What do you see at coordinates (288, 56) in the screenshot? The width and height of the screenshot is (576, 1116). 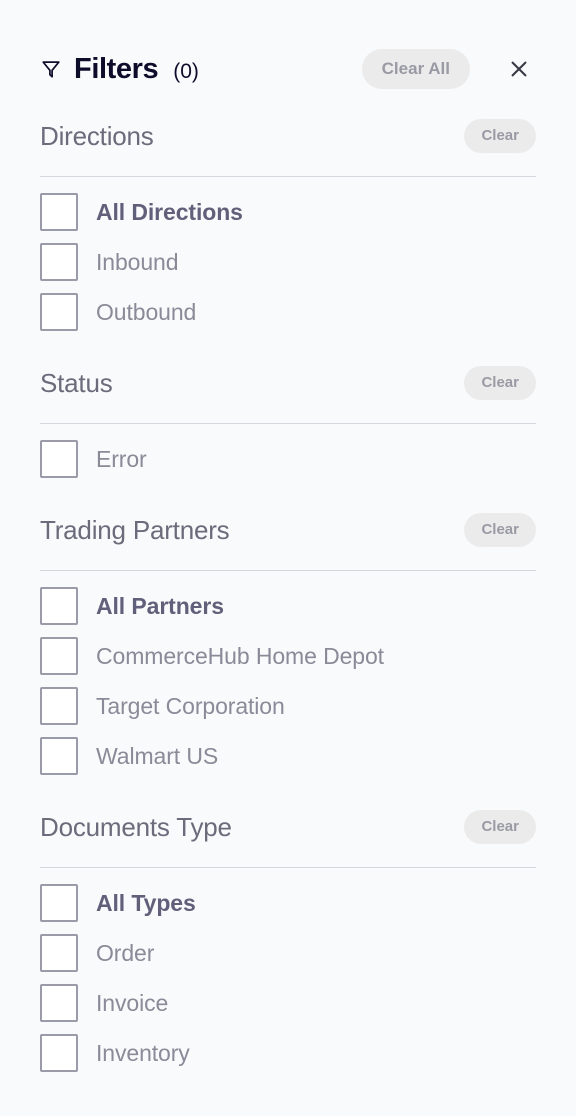 I see `filters-panel-header: Filters (0) Clear All` at bounding box center [288, 56].